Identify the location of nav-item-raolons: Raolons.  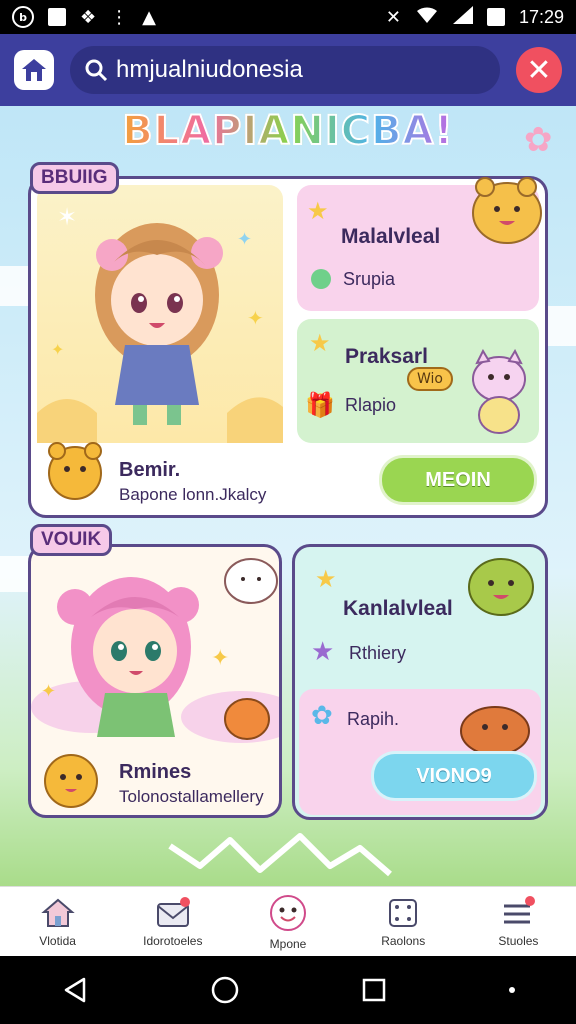
(403, 921).